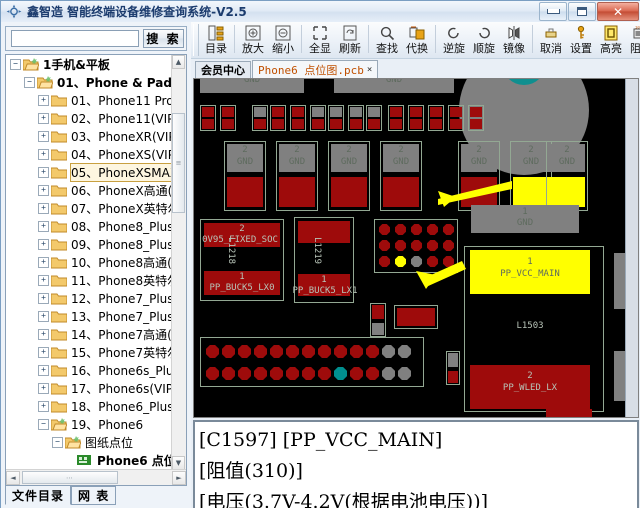  I want to click on settings-key-icon, so click(581, 33).